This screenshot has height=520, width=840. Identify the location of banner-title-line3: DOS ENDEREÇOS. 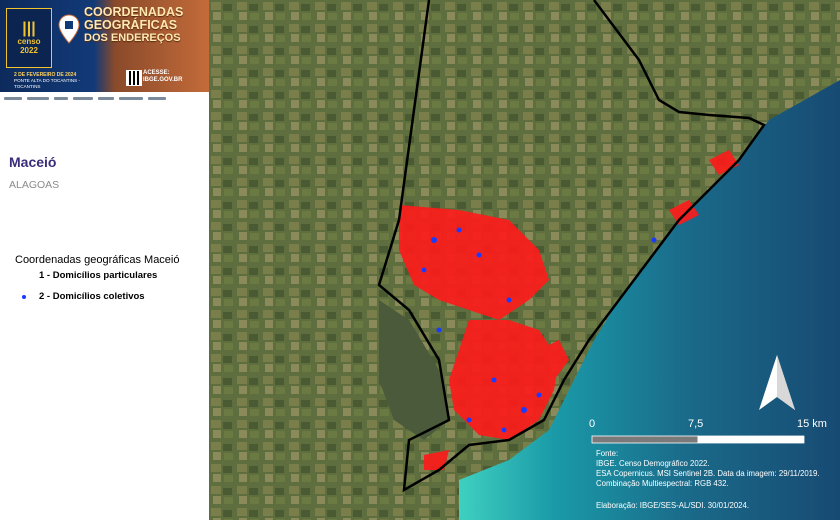
(132, 38).